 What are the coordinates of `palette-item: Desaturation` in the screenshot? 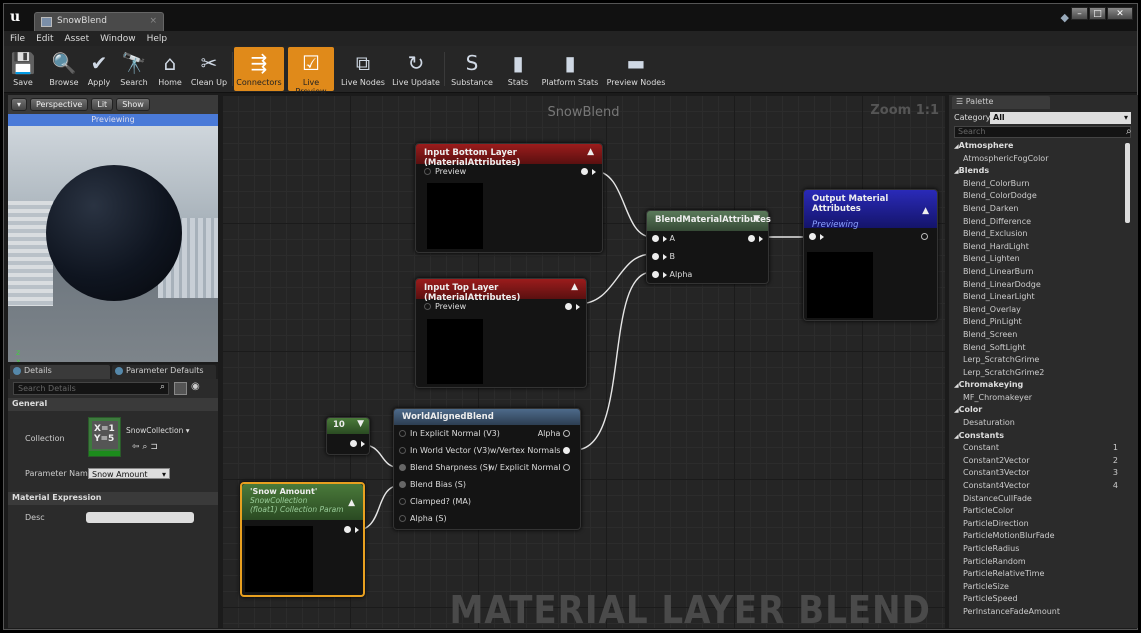 It's located at (1039, 423).